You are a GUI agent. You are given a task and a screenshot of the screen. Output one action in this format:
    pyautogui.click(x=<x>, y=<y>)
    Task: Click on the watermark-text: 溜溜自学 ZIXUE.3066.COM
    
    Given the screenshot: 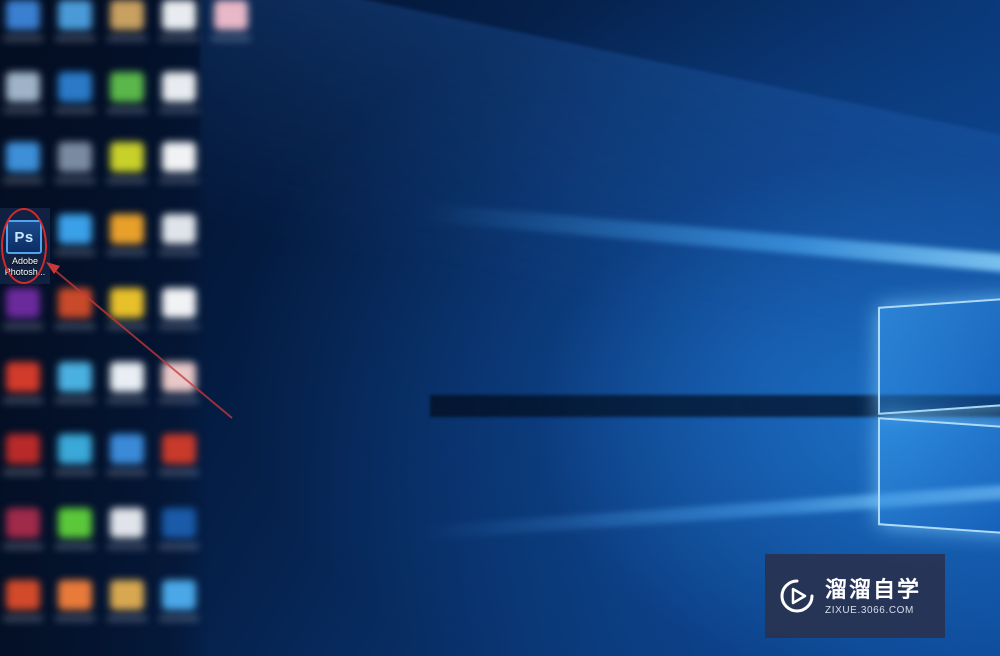 What is the action you would take?
    pyautogui.click(x=873, y=596)
    